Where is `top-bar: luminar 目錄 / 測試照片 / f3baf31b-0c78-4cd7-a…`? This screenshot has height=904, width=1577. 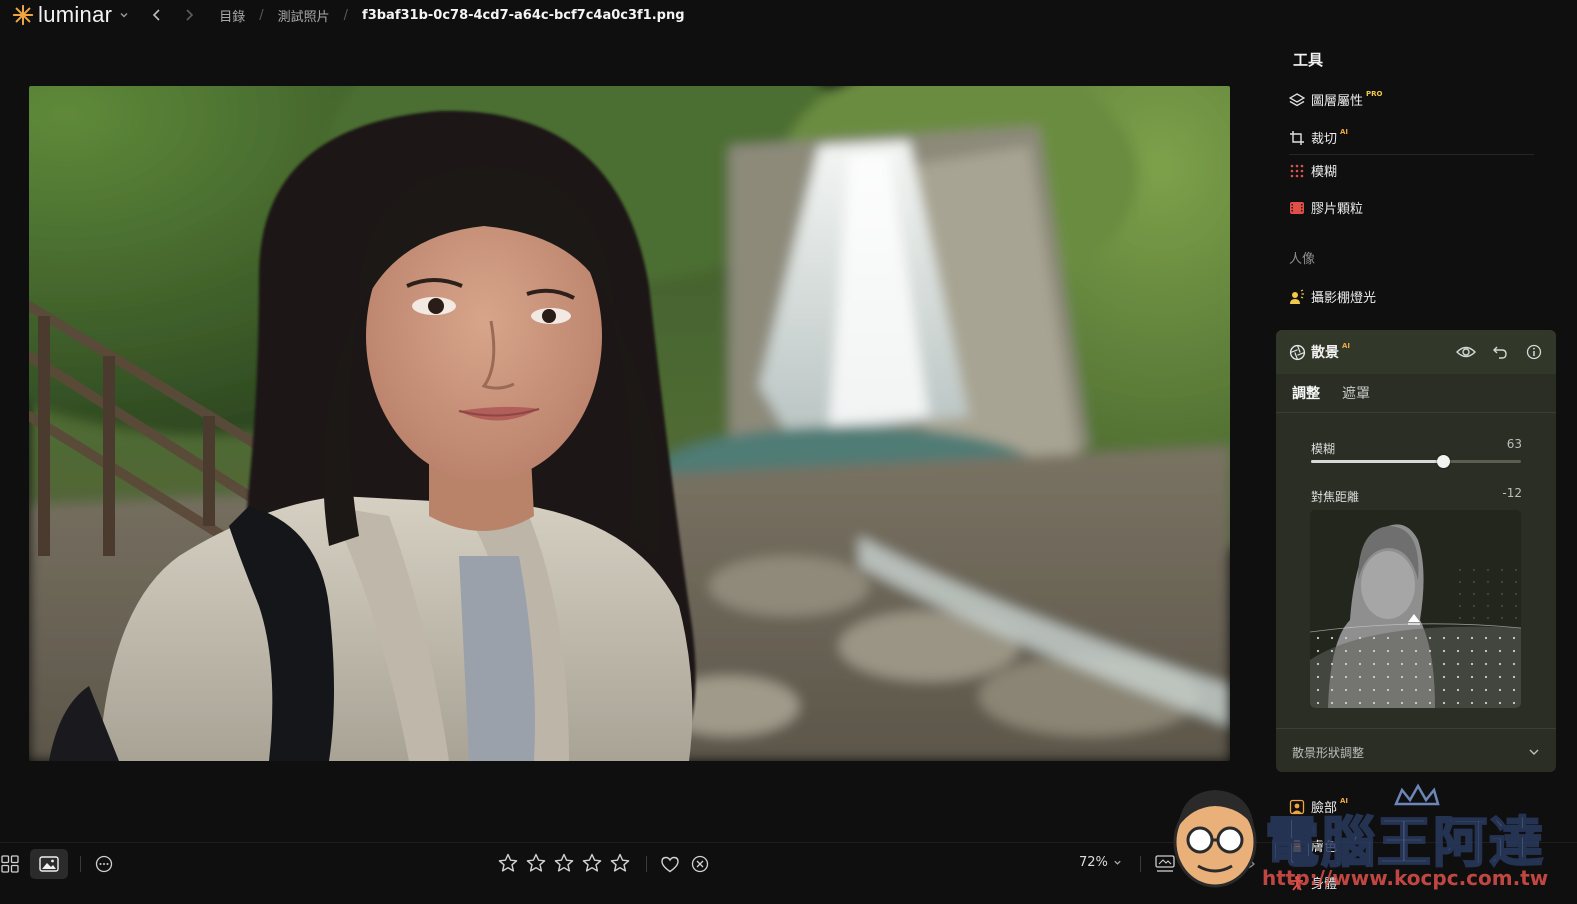
top-bar: luminar 目錄 / 測試照片 / f3baf31b-0c78-4cd7-a… is located at coordinates (788, 15).